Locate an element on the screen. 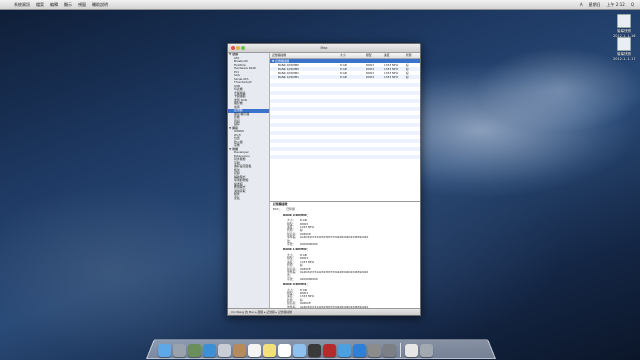  app-store-icon is located at coordinates (359, 350).